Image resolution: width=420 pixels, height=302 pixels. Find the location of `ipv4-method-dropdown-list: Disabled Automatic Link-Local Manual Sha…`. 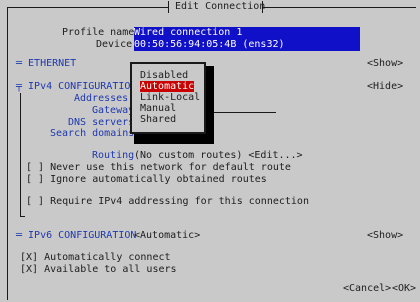

ipv4-method-dropdown-list: Disabled Automatic Link-Local Manual Sha… is located at coordinates (168, 98).